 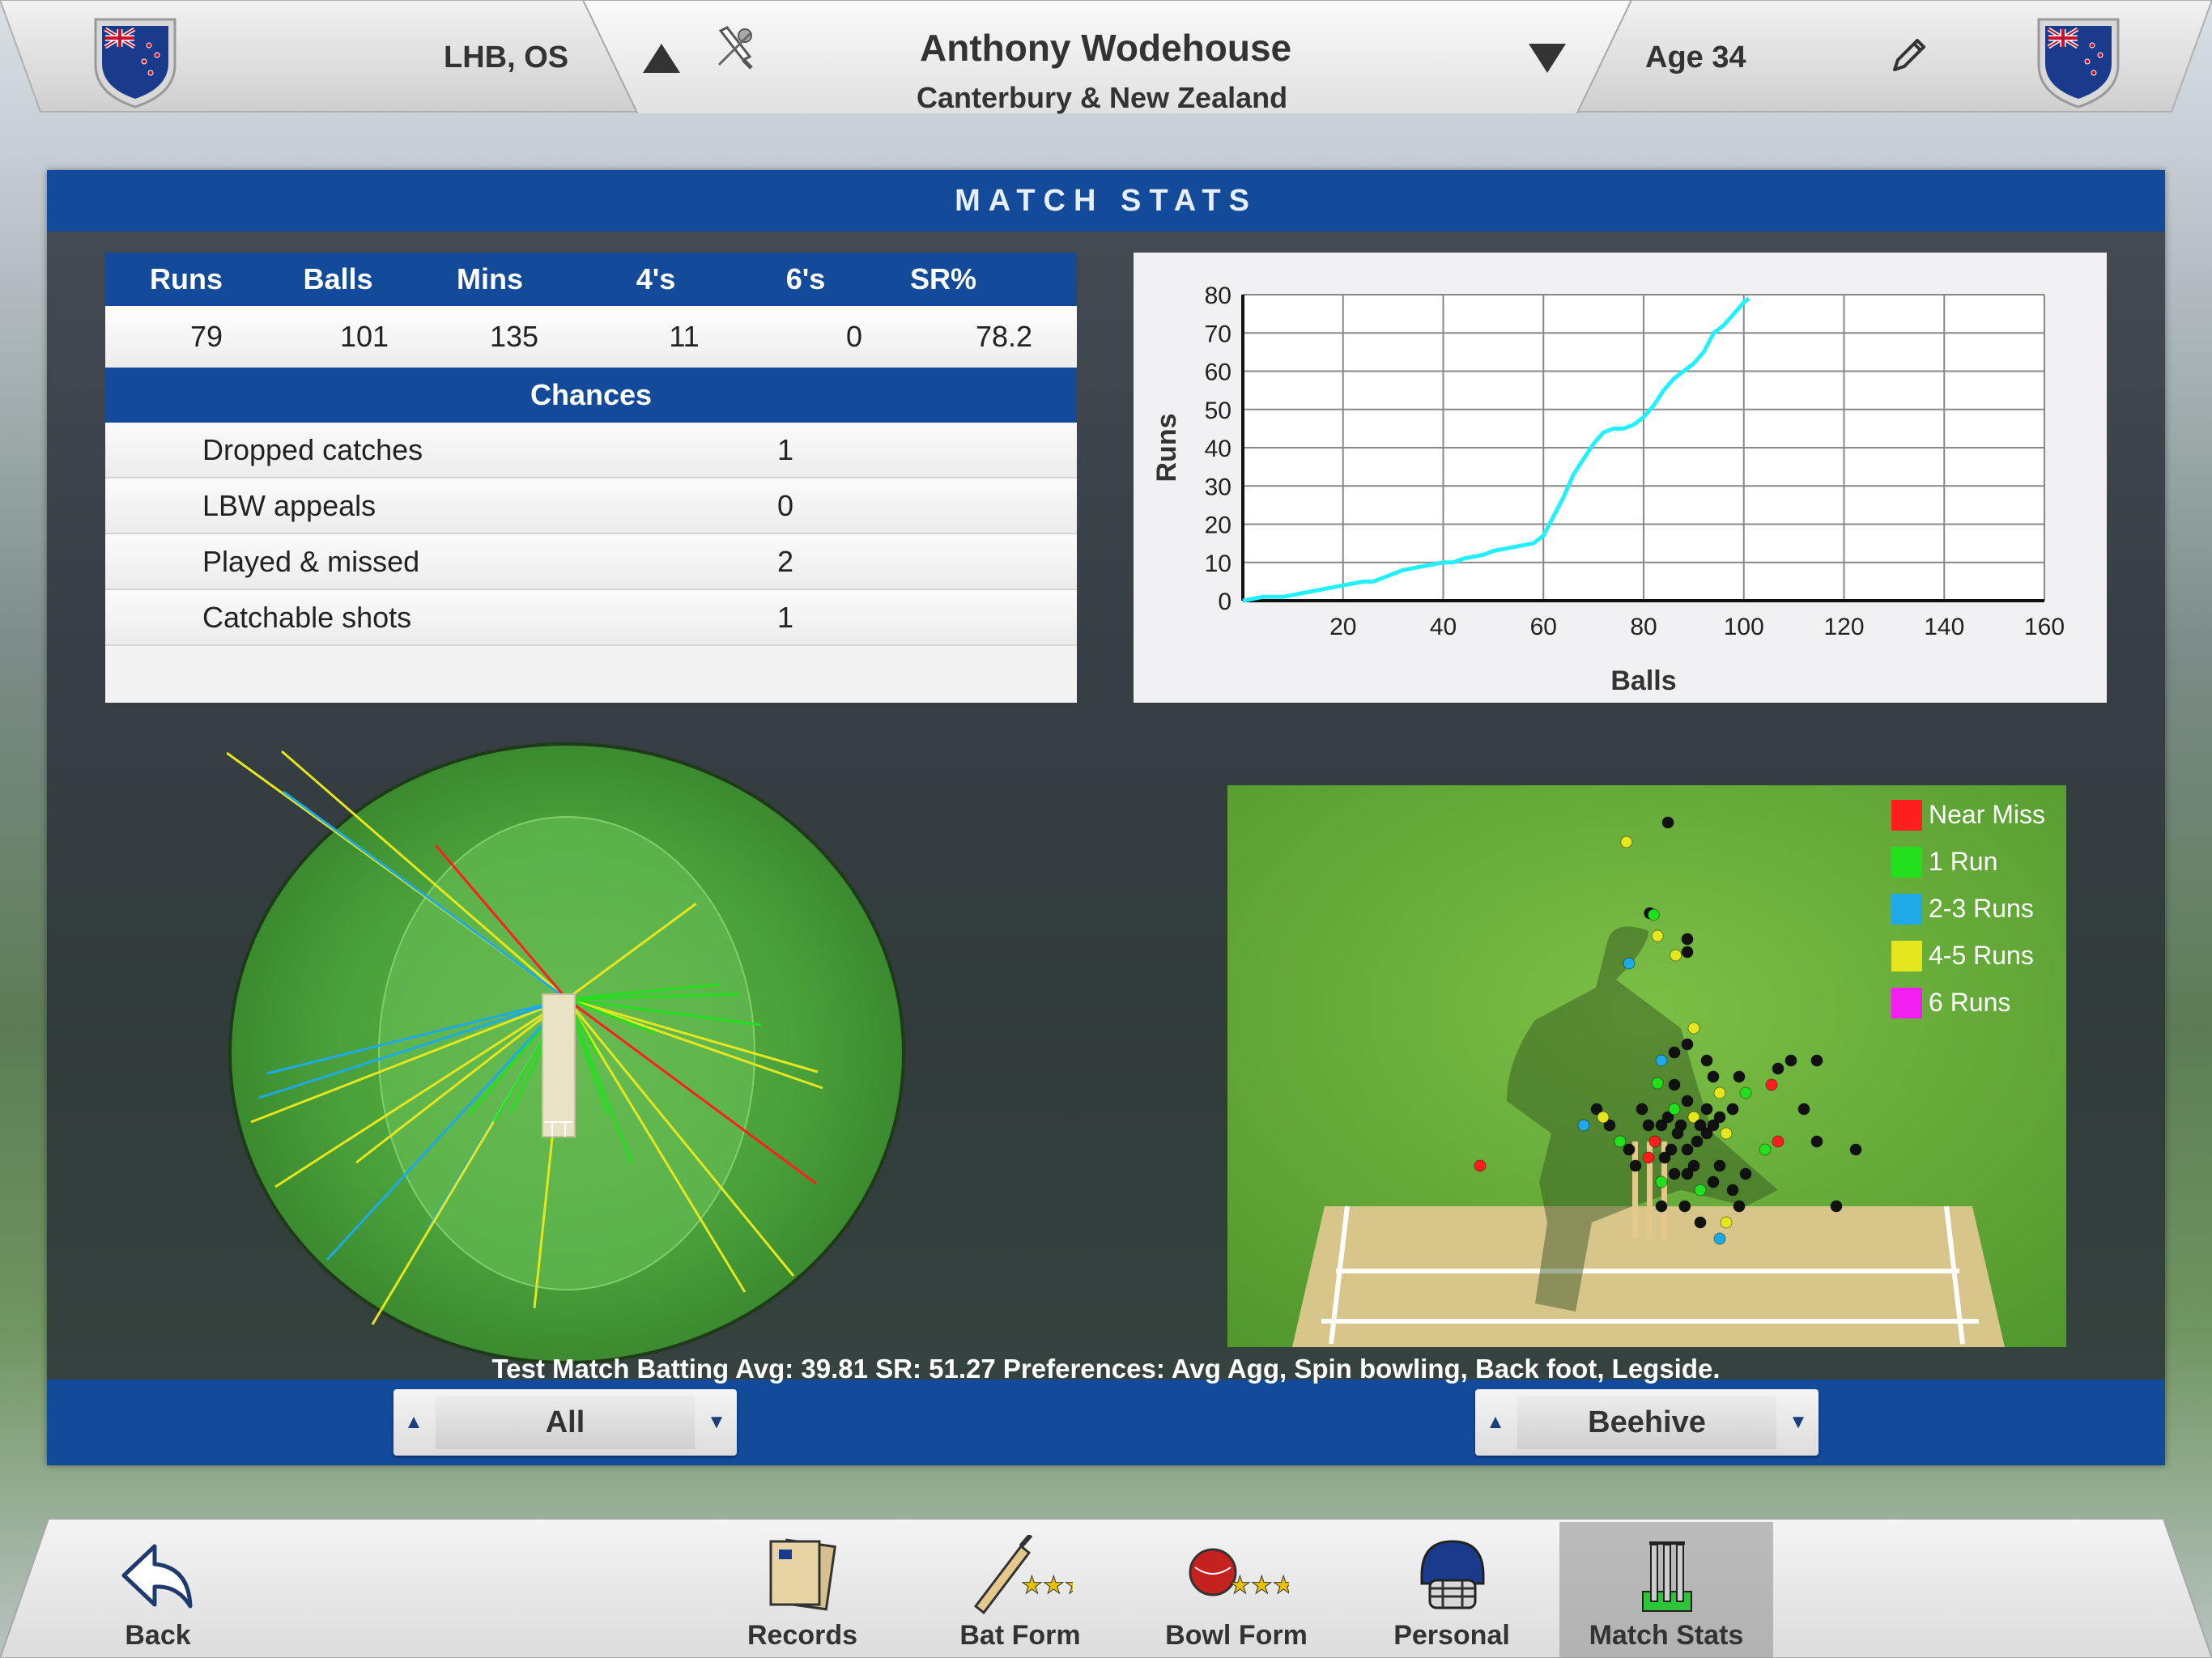 What do you see at coordinates (1004, 336) in the screenshot?
I see `value-strike-rate: 78.2` at bounding box center [1004, 336].